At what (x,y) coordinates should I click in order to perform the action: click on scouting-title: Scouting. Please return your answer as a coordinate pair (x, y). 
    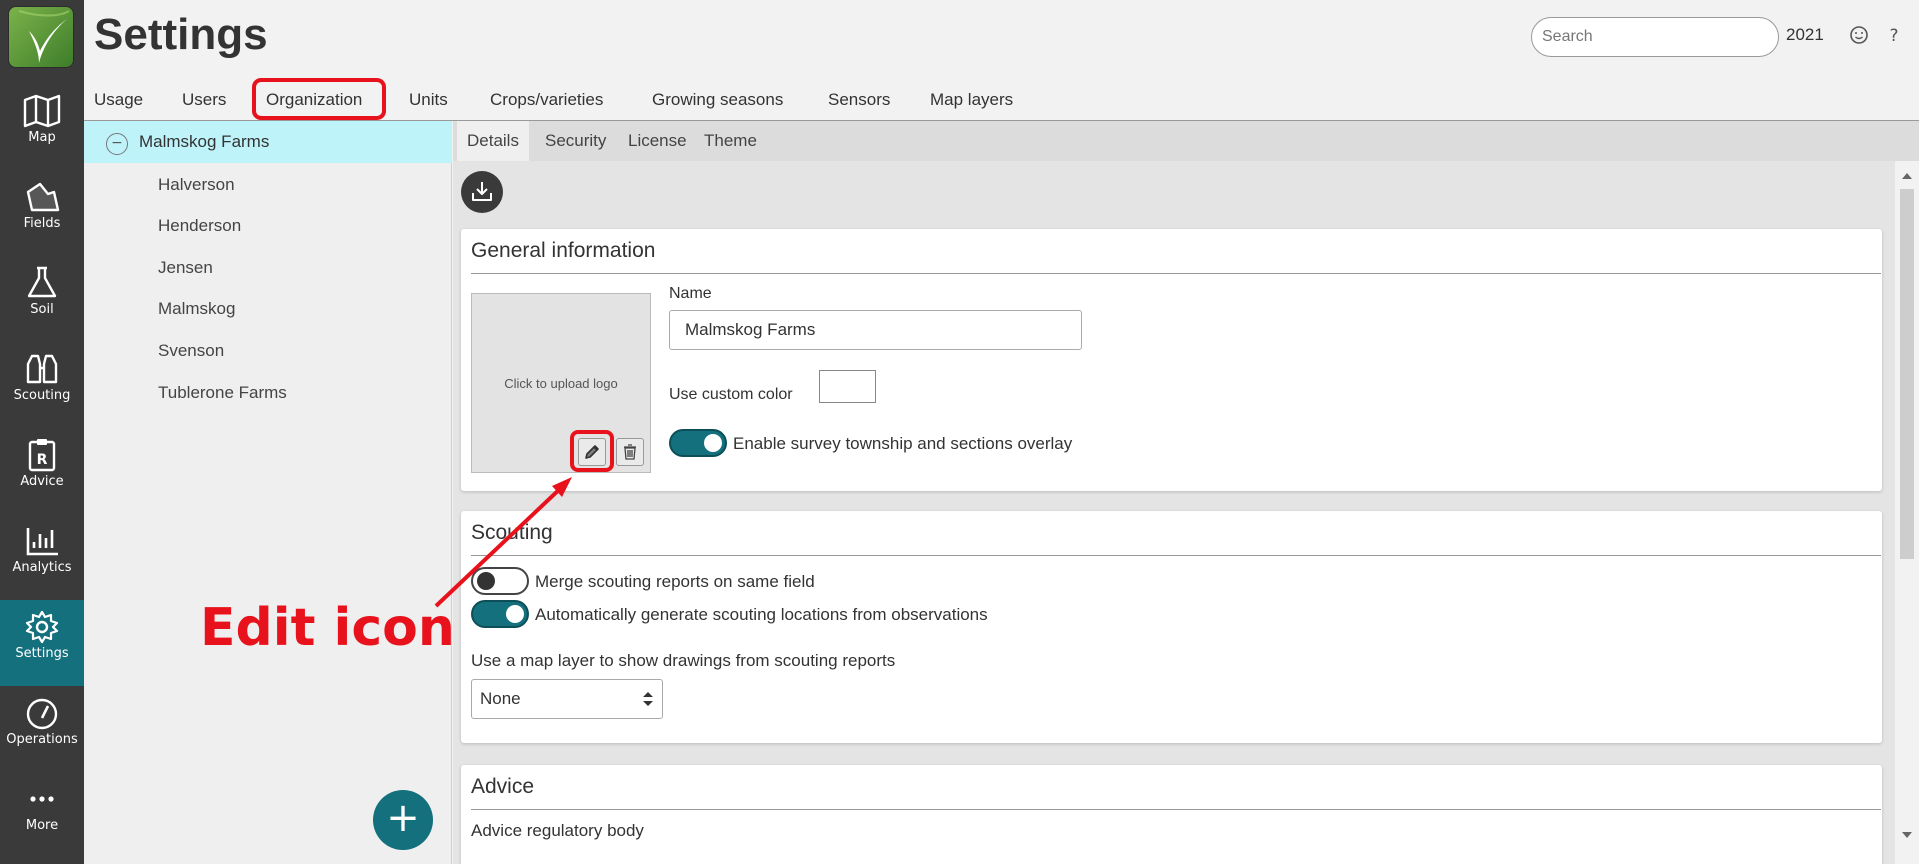
    Looking at the image, I should click on (512, 532).